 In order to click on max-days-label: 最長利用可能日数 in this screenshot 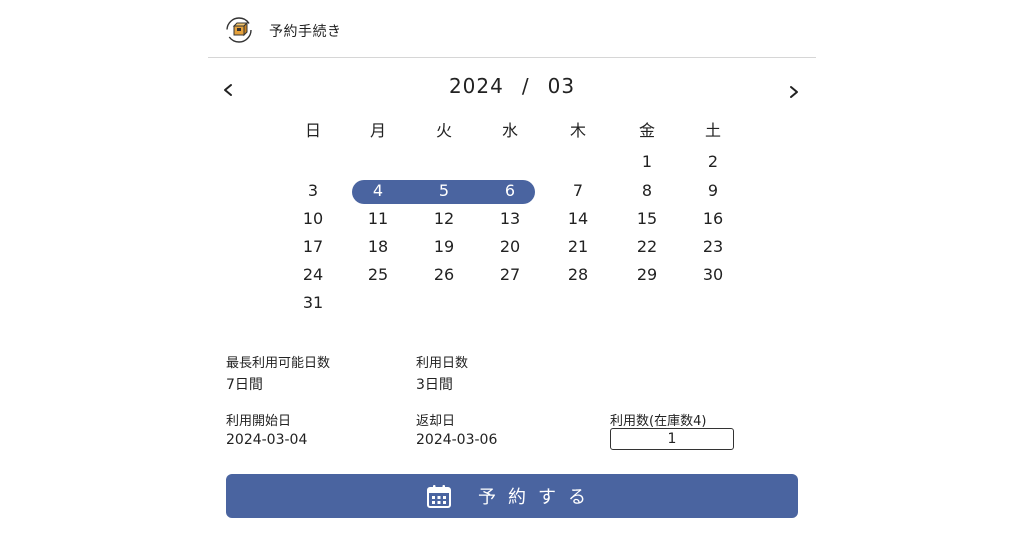, I will do `click(278, 363)`.